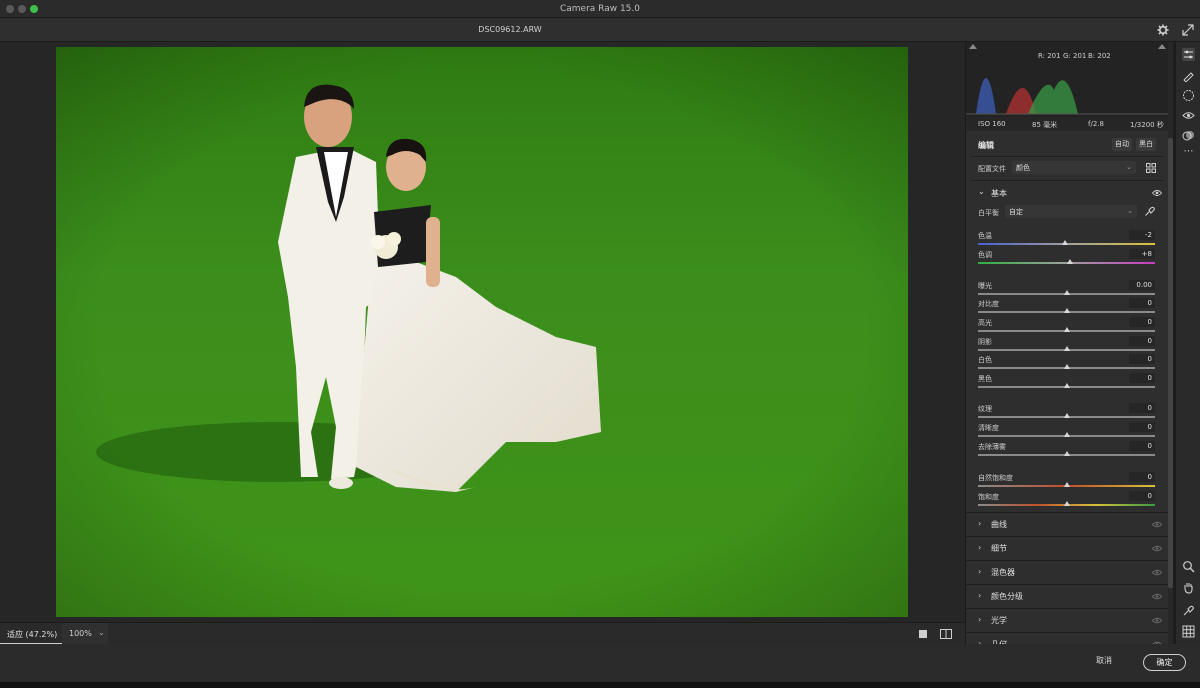 This screenshot has width=1200, height=688. What do you see at coordinates (1067, 571) in the screenshot?
I see `section-header: › 混色器` at bounding box center [1067, 571].